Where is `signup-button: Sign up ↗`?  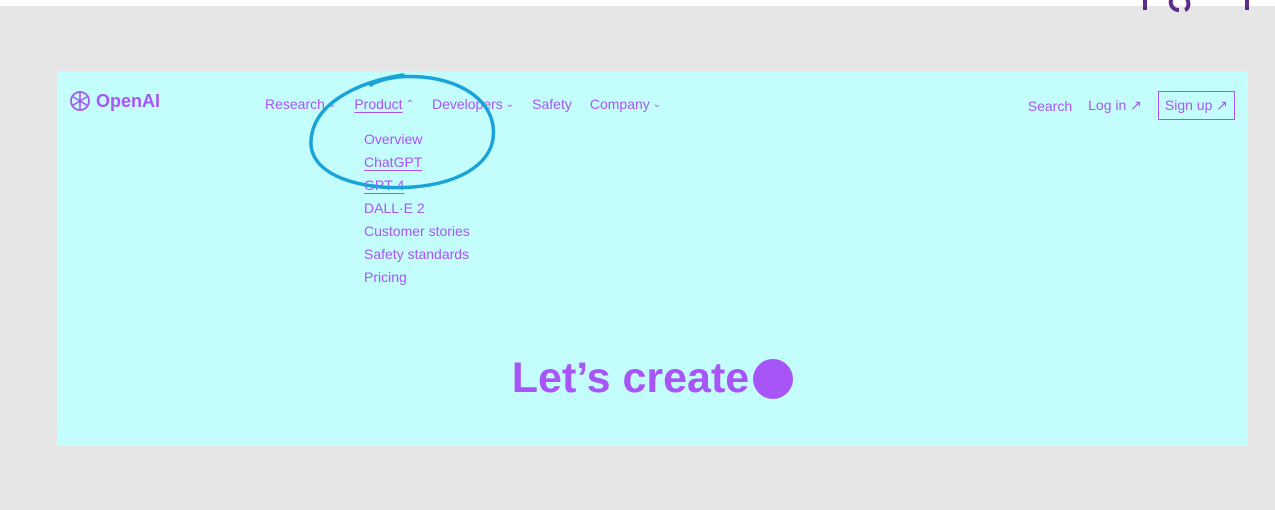
signup-button: Sign up ↗ is located at coordinates (1196, 105).